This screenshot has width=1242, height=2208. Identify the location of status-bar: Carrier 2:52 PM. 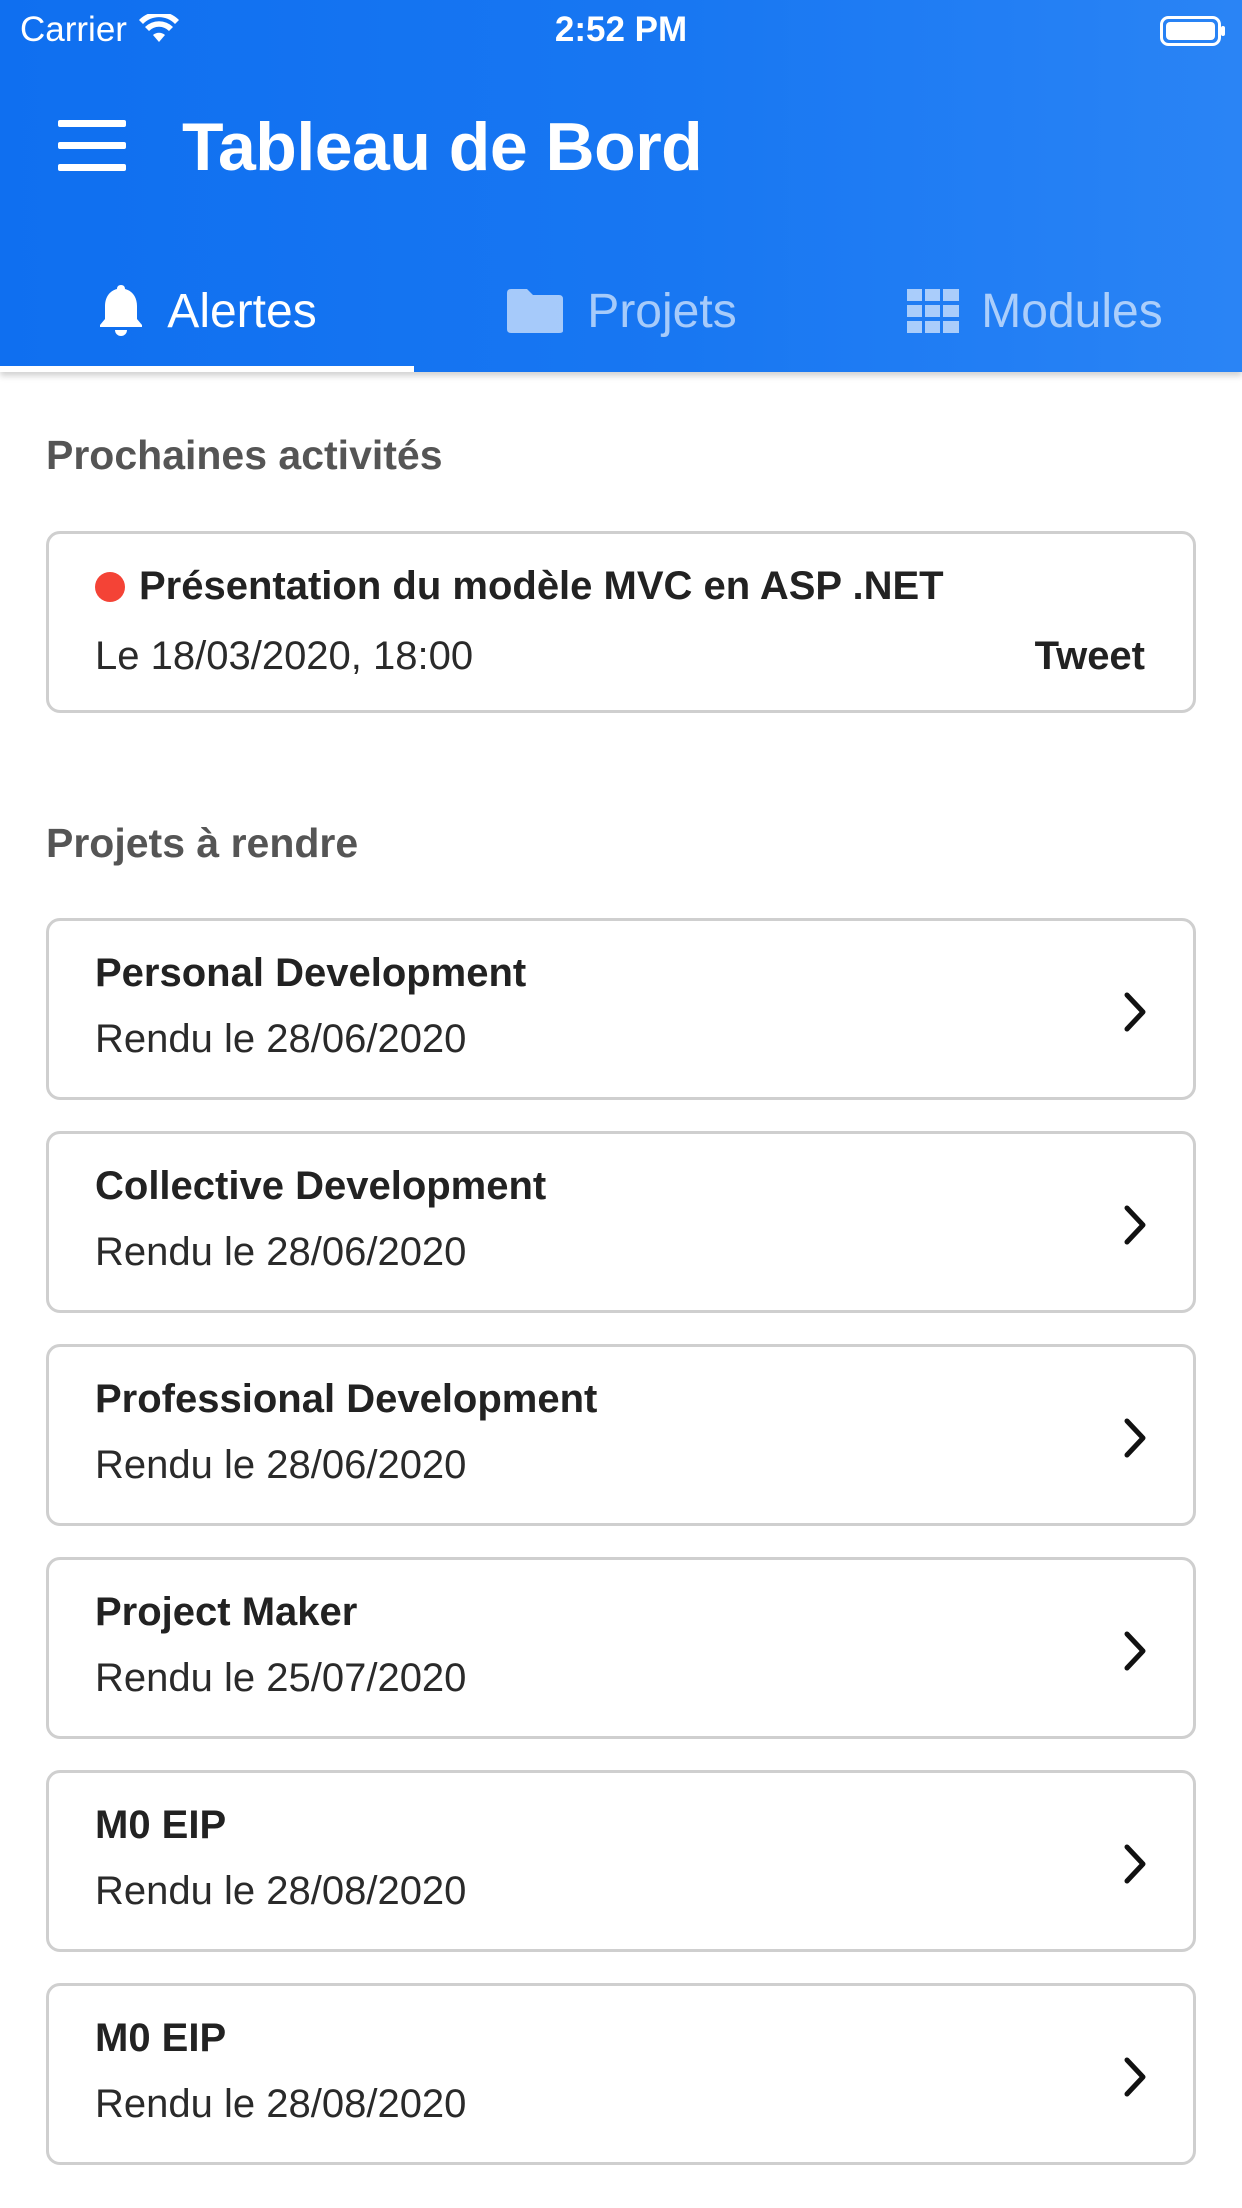
(621, 31).